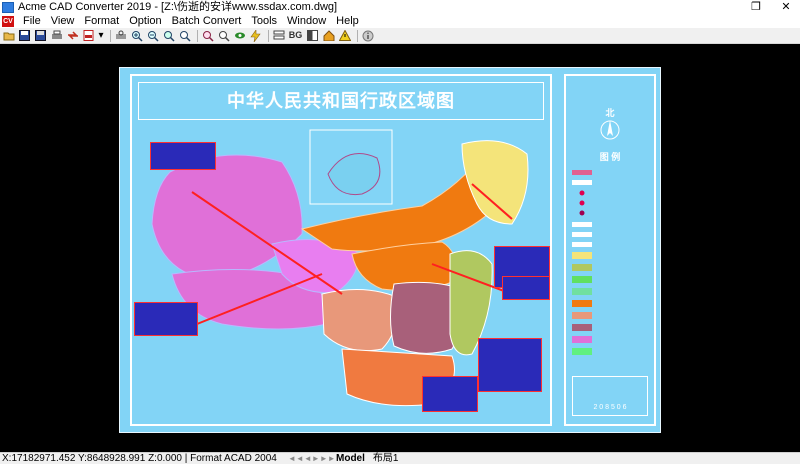 The height and width of the screenshot is (464, 800). I want to click on zoom-extents-icon, so click(207, 35).